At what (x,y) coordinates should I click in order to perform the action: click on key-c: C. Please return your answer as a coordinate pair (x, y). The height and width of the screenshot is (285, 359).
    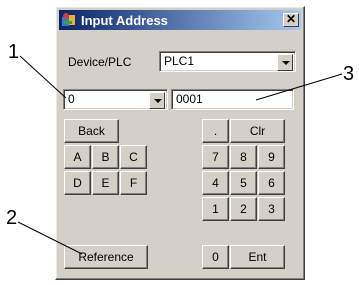
    Looking at the image, I should click on (133, 157).